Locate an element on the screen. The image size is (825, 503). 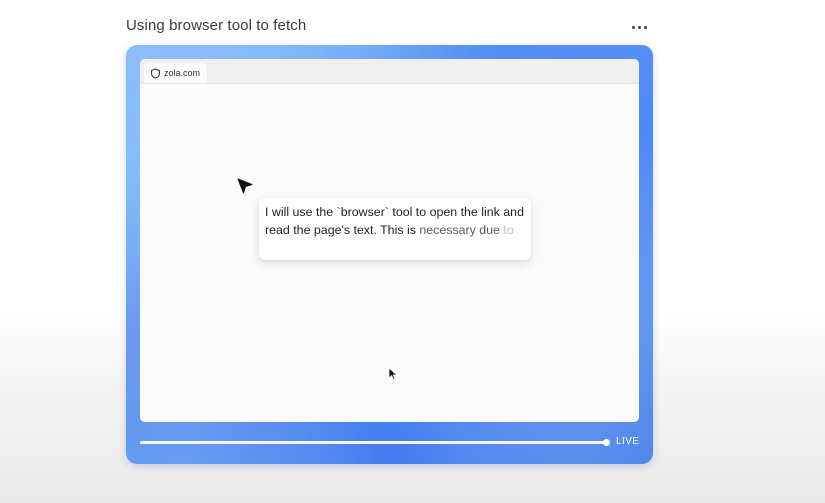
message-text-fading: necessary due is located at coordinates (461, 229).